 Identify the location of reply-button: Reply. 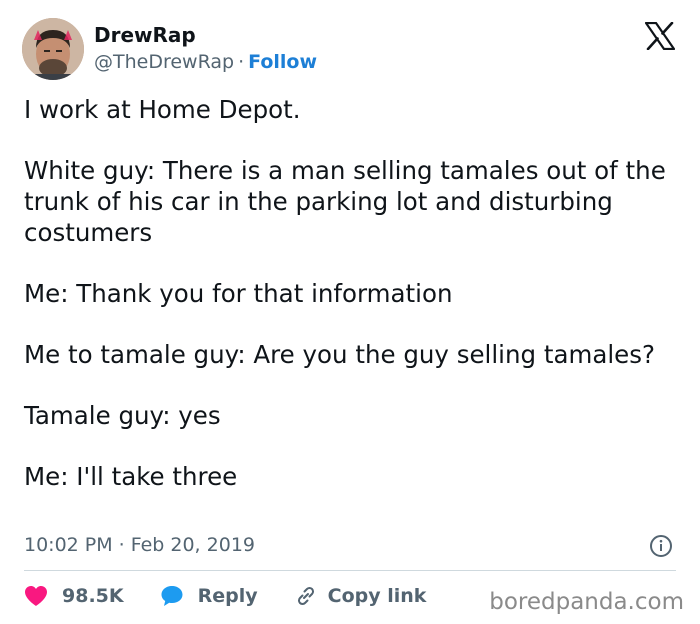
(209, 596).